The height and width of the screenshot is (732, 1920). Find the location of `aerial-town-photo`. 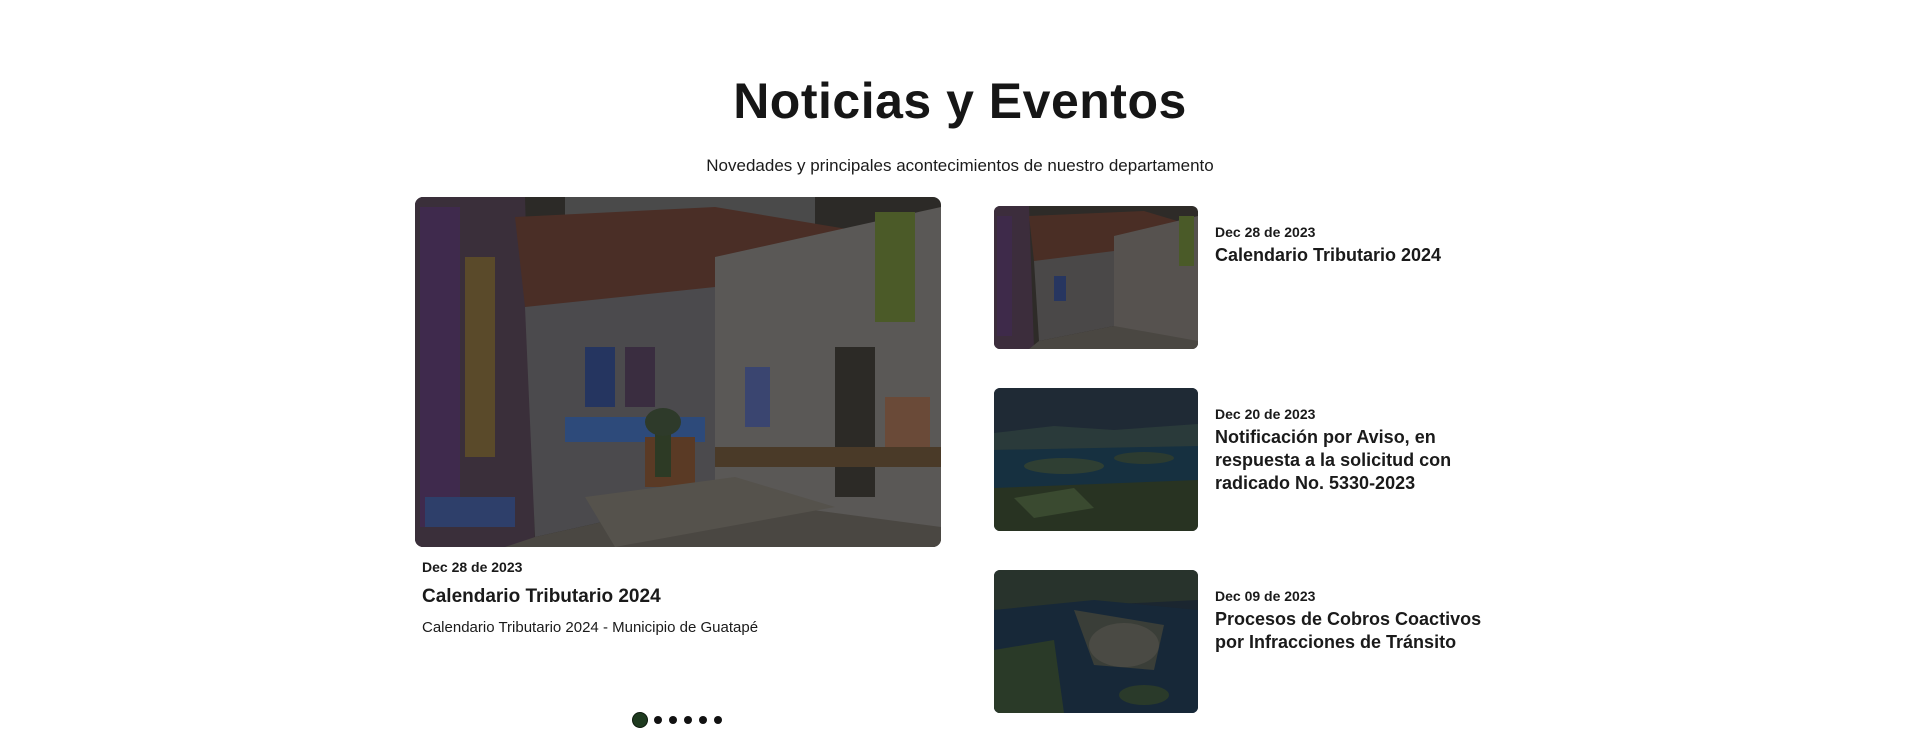

aerial-town-photo is located at coordinates (1096, 641).